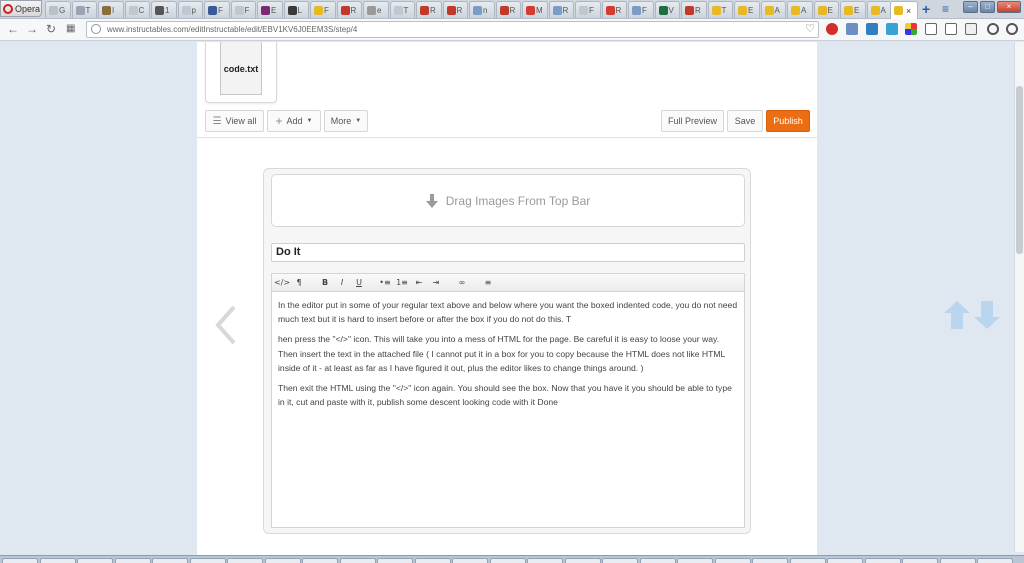 Image resolution: width=1024 pixels, height=563 pixels. Describe the element at coordinates (436, 282) in the screenshot. I see `indent-button: ⇥` at that location.